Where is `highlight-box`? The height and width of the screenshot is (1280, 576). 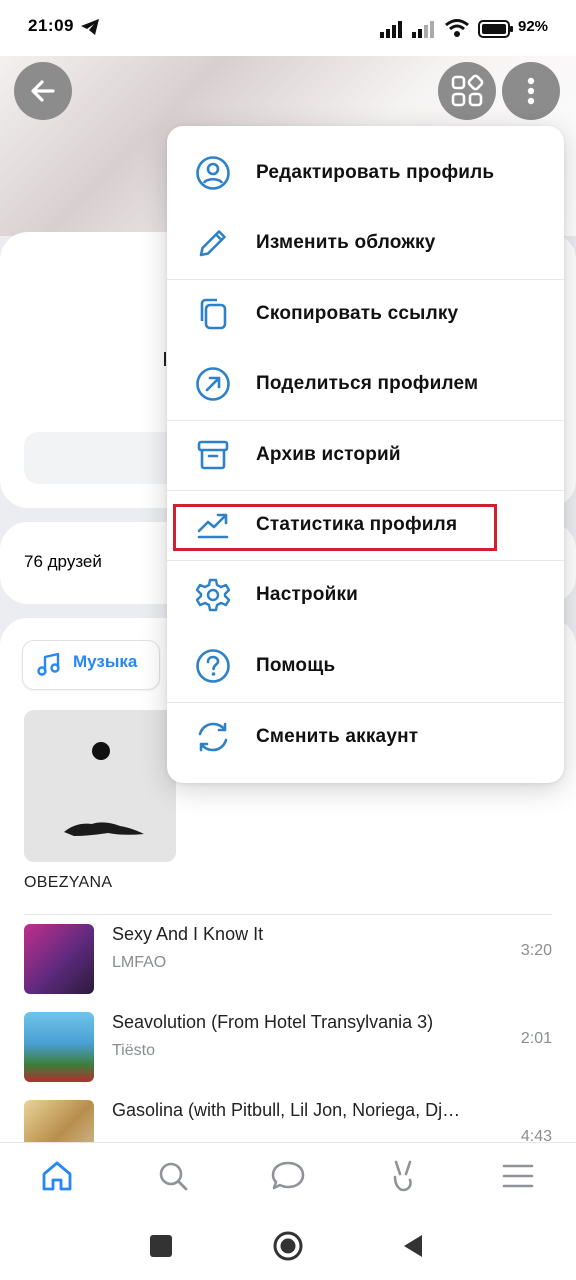 highlight-box is located at coordinates (335, 527).